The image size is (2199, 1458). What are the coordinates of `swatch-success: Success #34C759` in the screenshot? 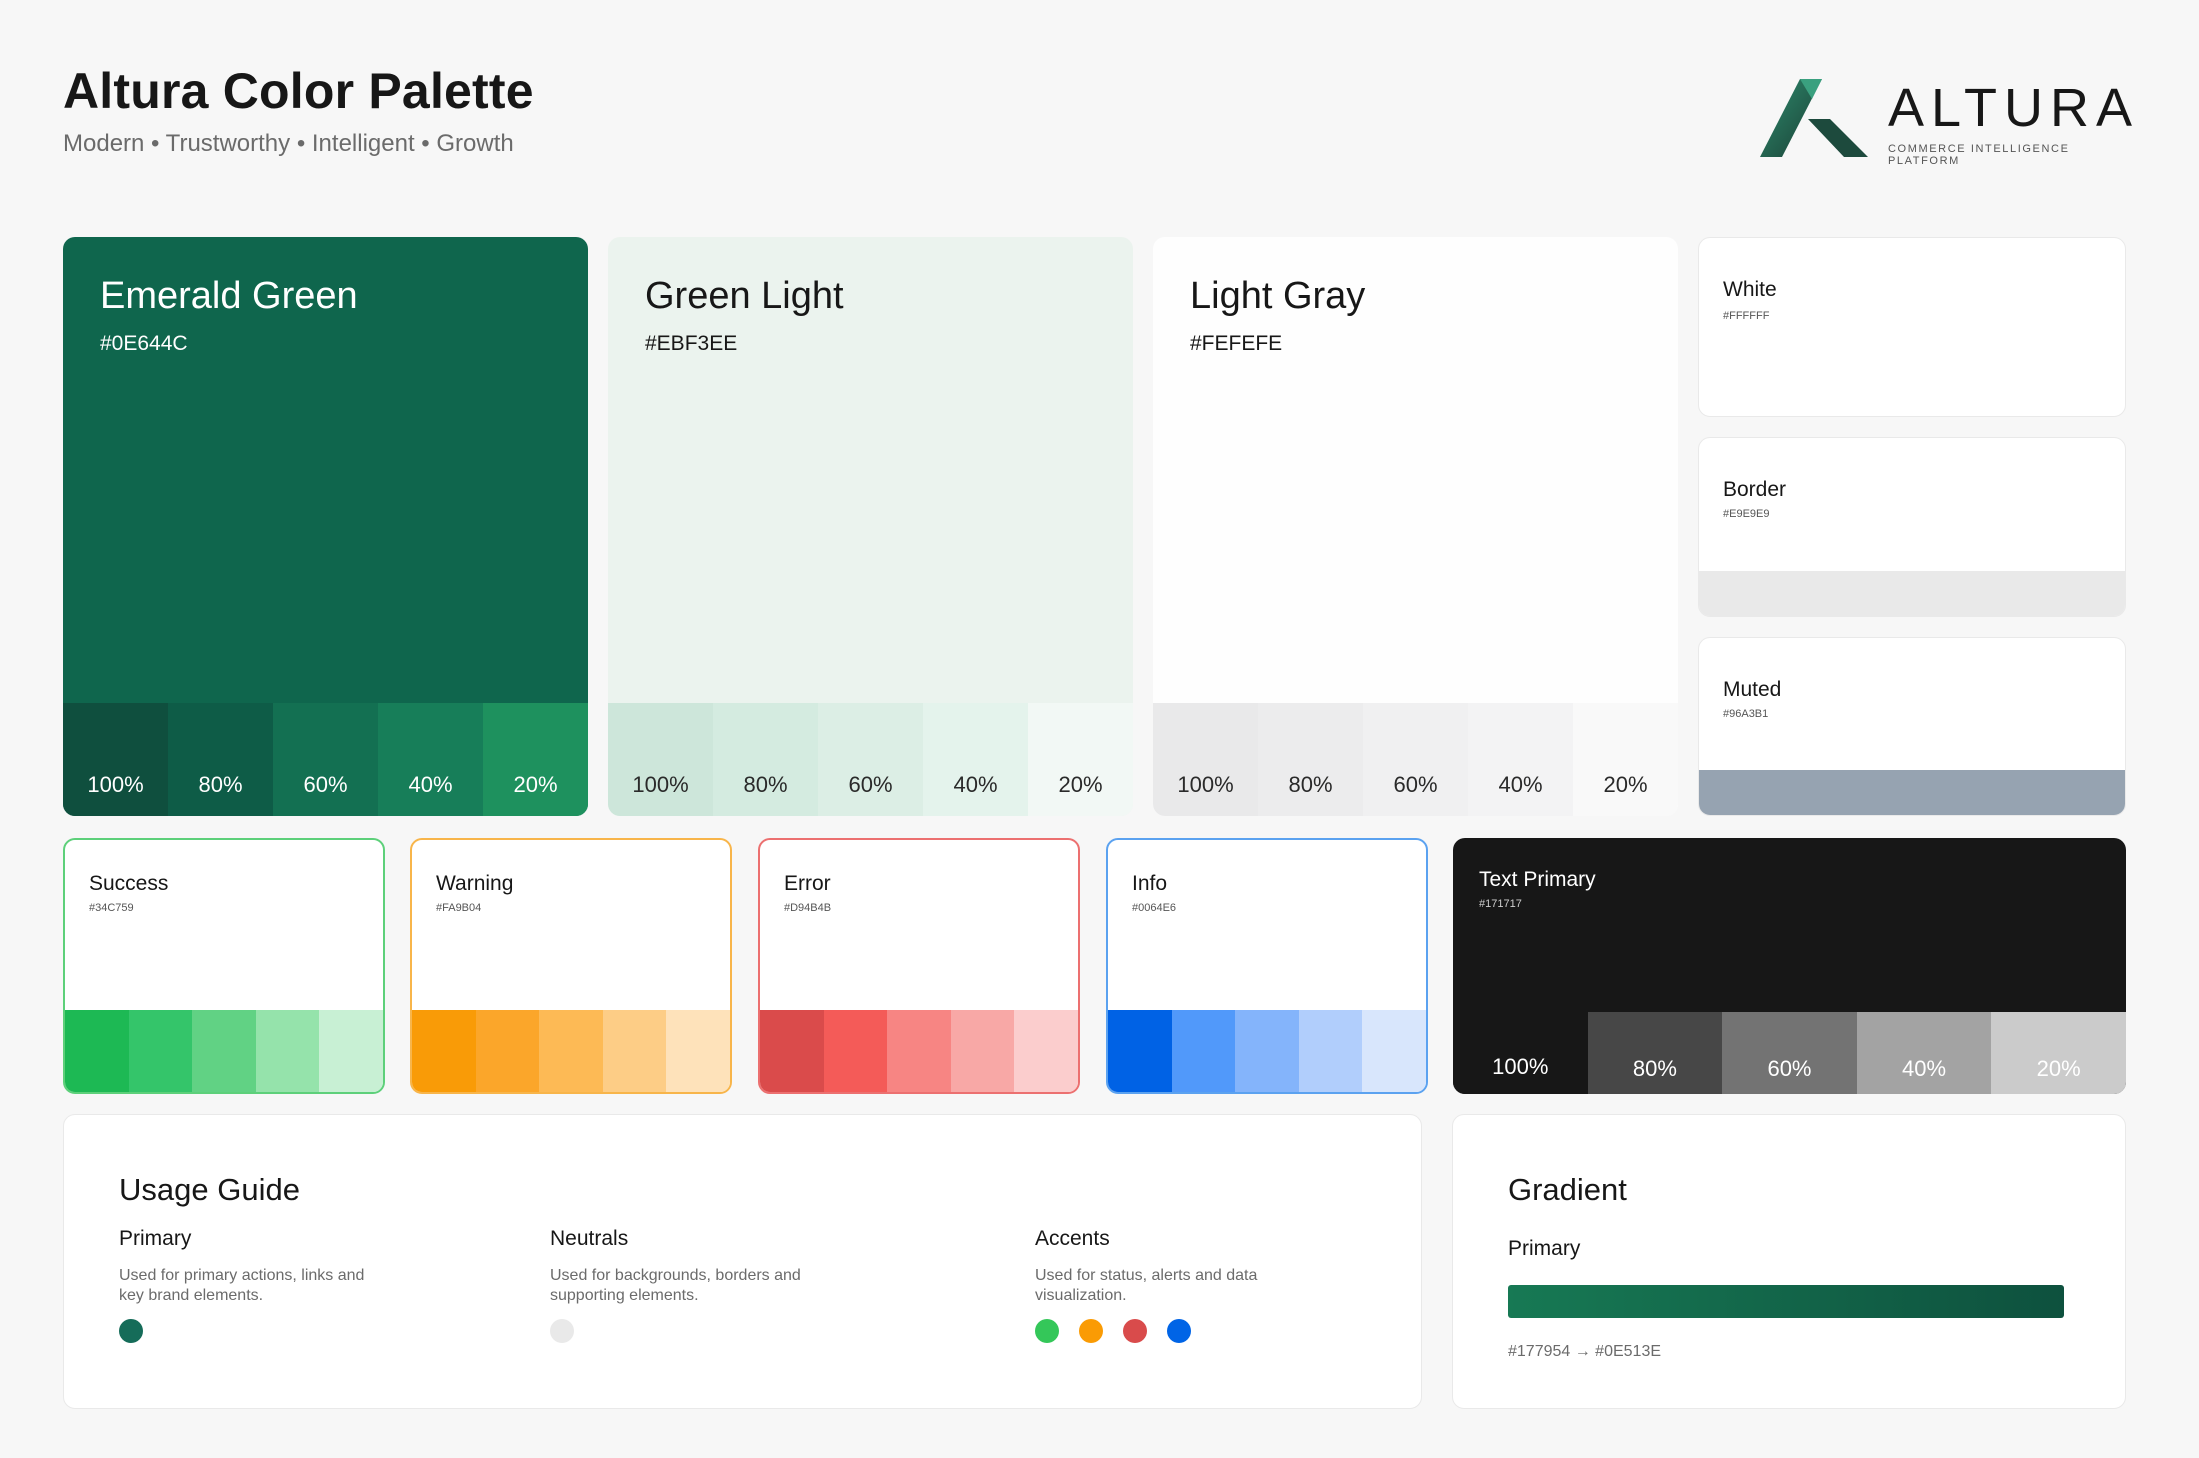 It's located at (224, 966).